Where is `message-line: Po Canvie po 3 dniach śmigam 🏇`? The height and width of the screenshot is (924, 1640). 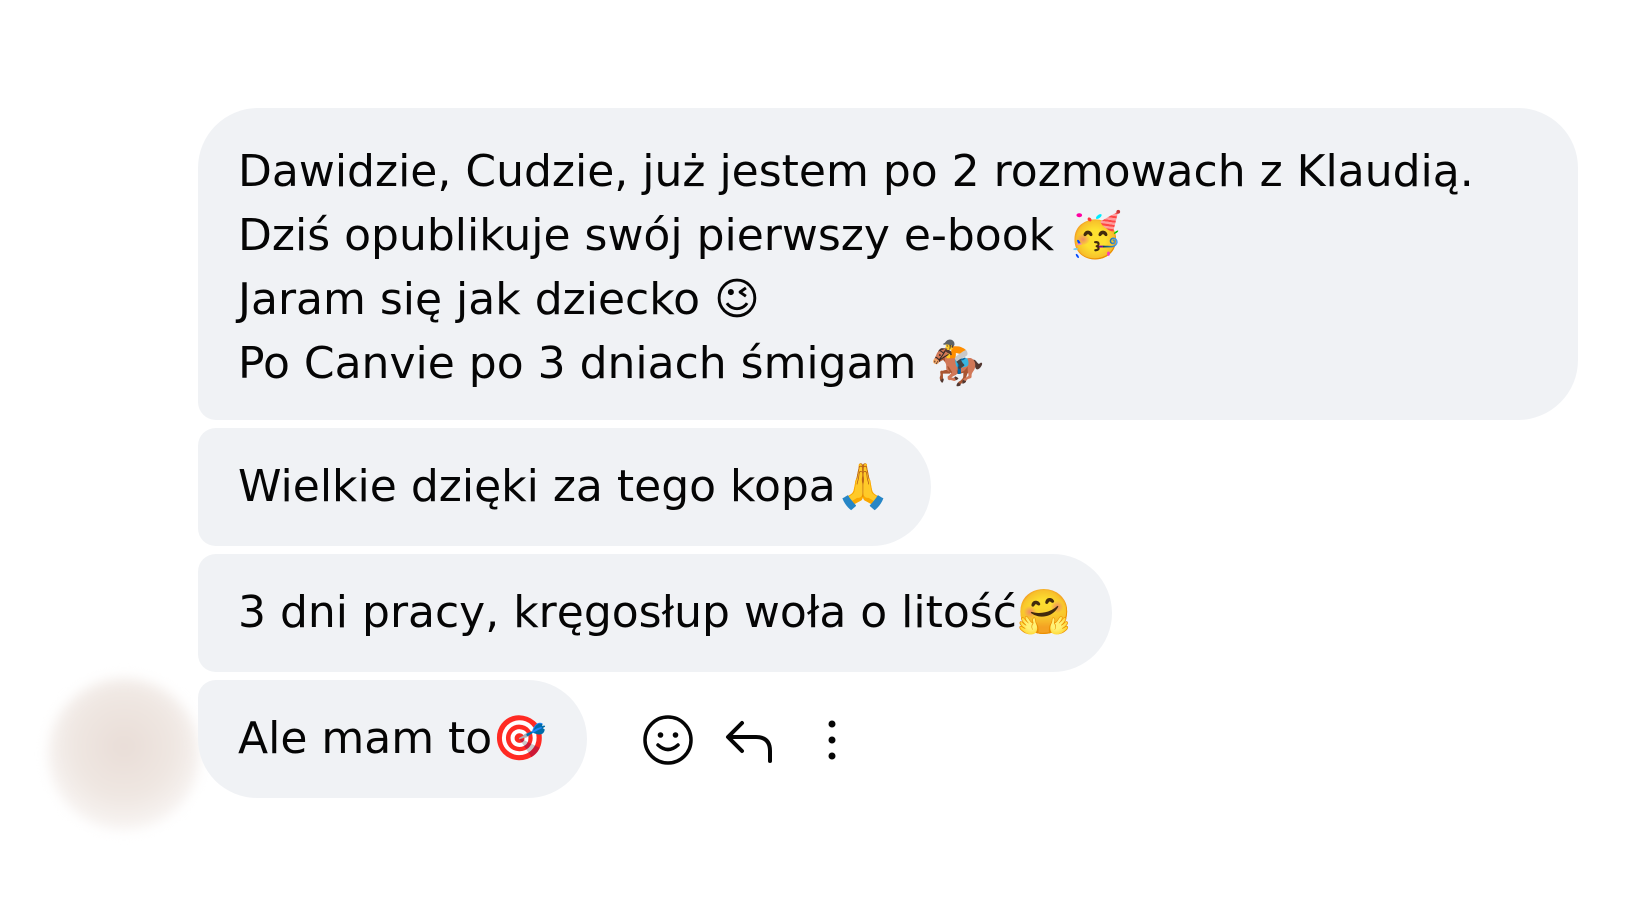
message-line: Po Canvie po 3 dniach śmigam 🏇 is located at coordinates (888, 364).